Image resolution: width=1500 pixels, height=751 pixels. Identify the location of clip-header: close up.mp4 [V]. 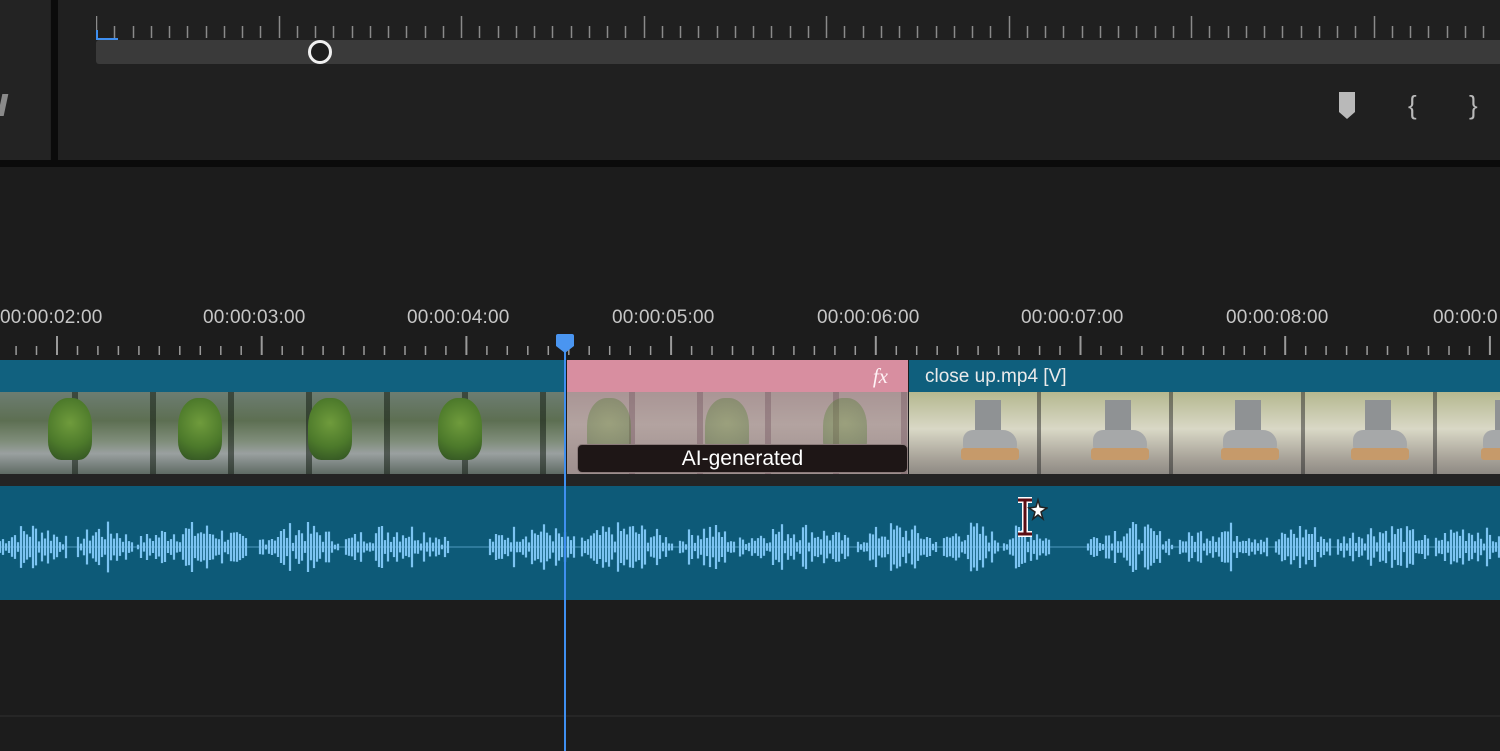
(1204, 376).